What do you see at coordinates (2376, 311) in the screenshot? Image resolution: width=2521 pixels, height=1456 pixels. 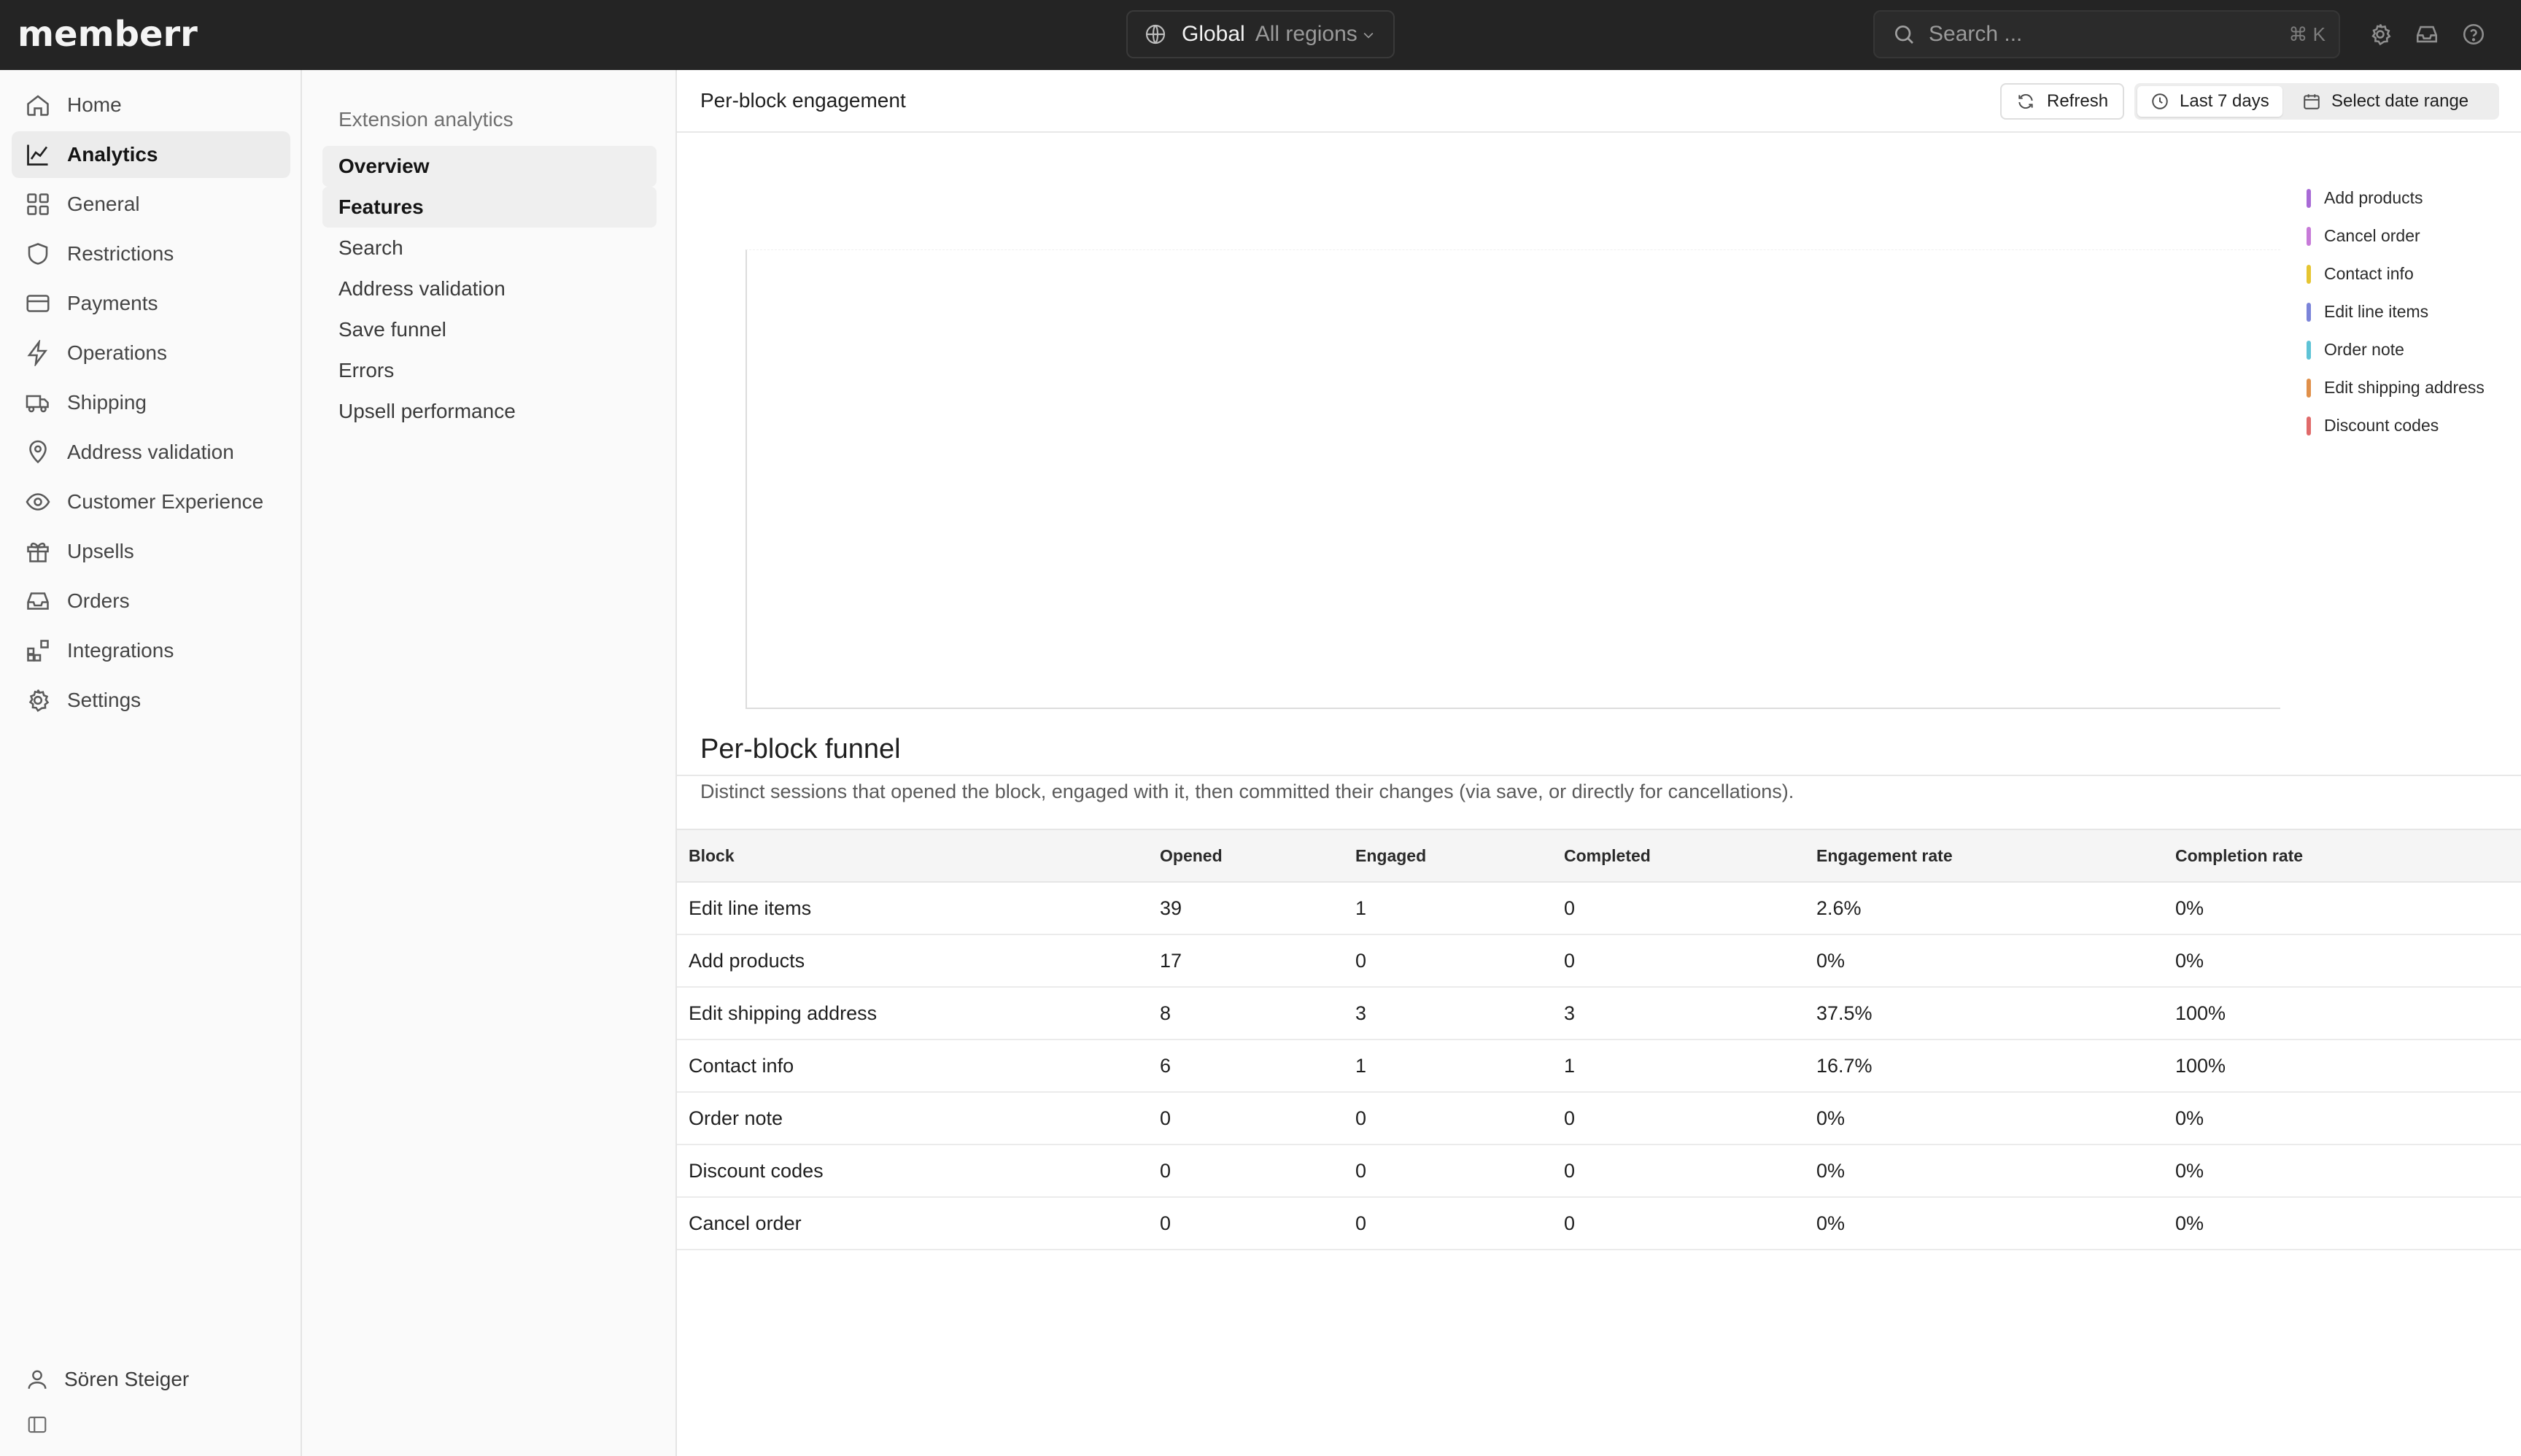 I see `legend-label: Edit line items` at bounding box center [2376, 311].